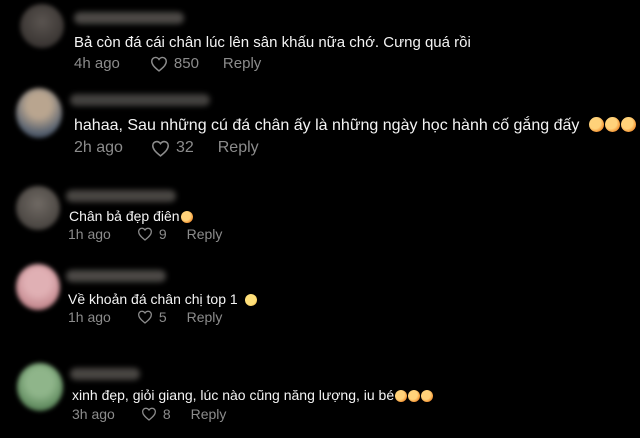 The width and height of the screenshot is (640, 438). I want to click on comment-text: Chân bả đẹp điên, so click(131, 216).